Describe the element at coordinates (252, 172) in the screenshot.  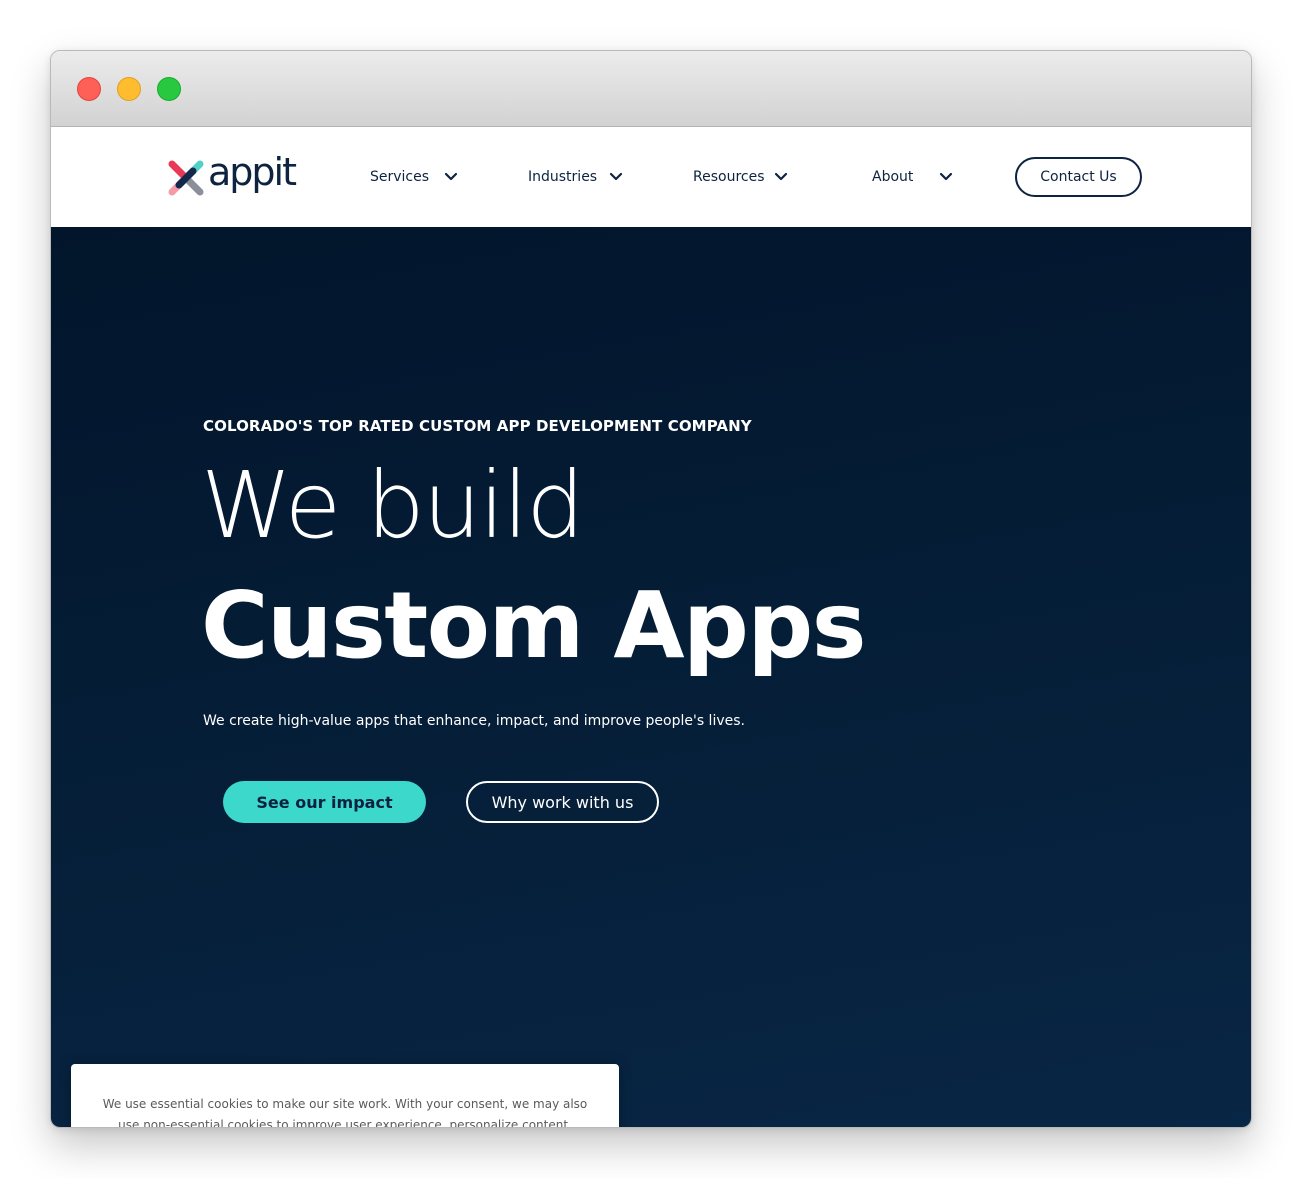
I see `logo-wordmark: appit` at that location.